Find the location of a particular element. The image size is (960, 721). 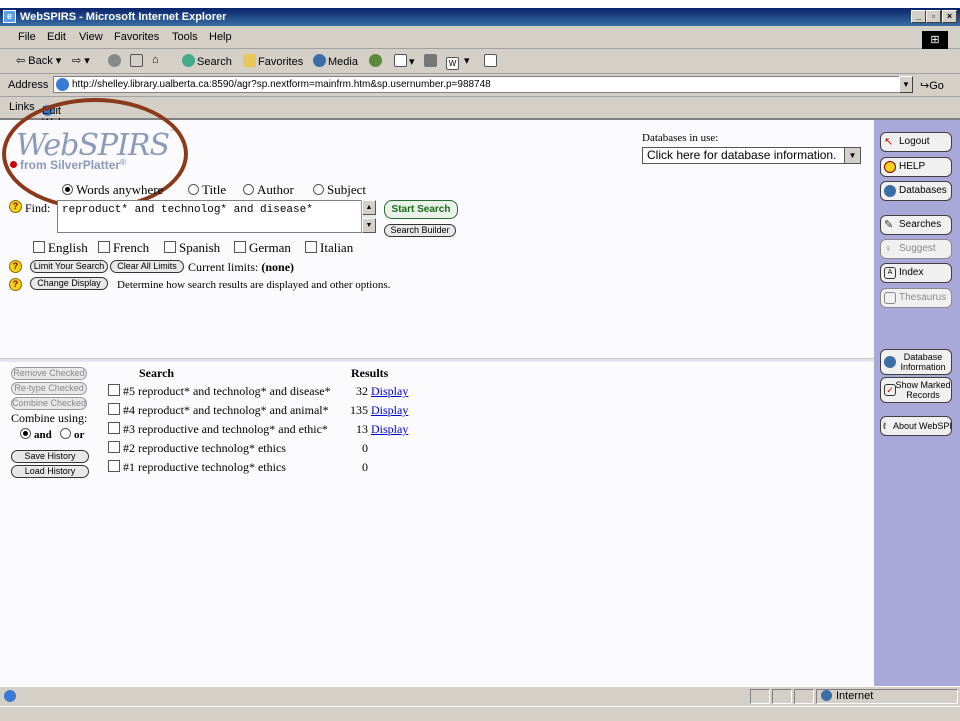

scroll-up-icon: ▲ is located at coordinates (369, 207).